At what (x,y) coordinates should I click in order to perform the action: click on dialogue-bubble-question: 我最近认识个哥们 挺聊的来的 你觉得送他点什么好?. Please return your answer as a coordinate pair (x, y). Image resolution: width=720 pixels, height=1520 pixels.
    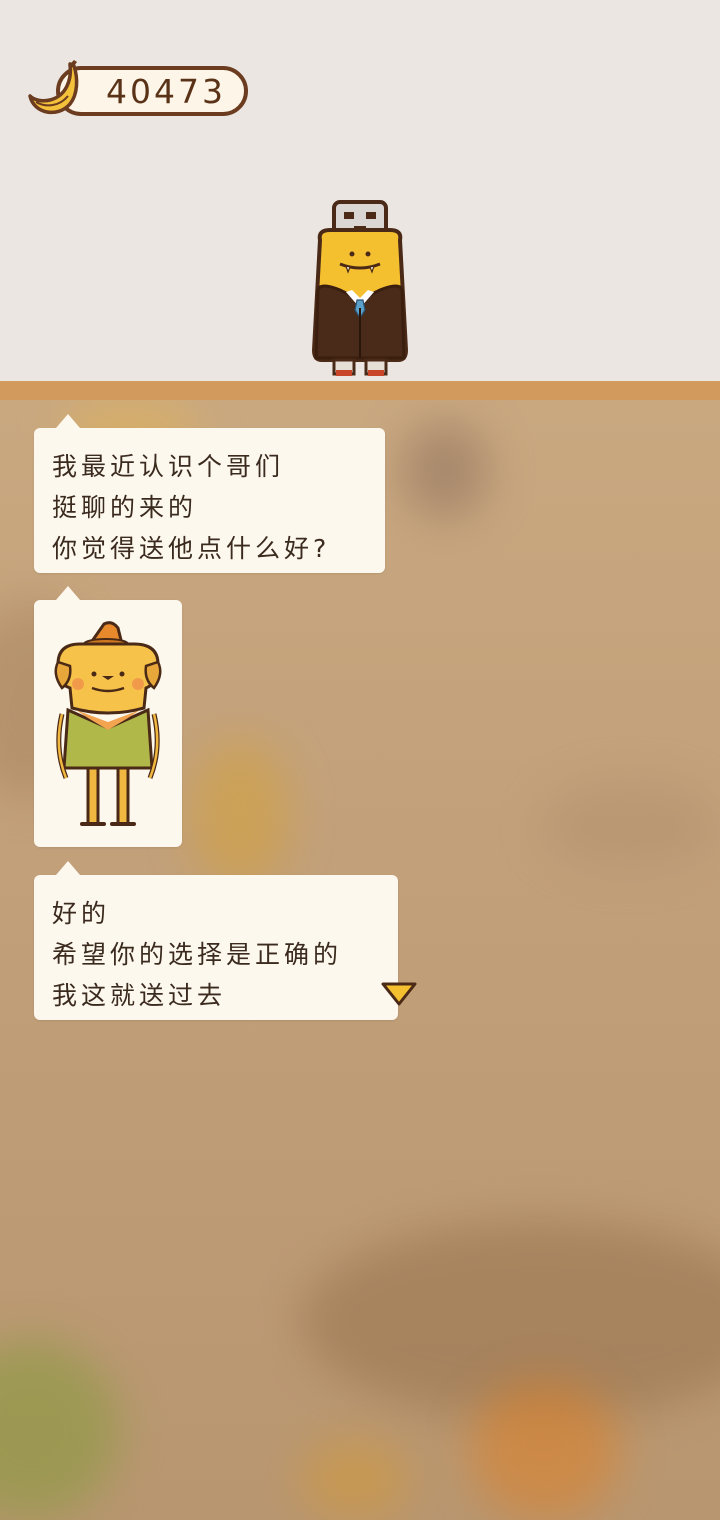
    Looking at the image, I should click on (209, 493).